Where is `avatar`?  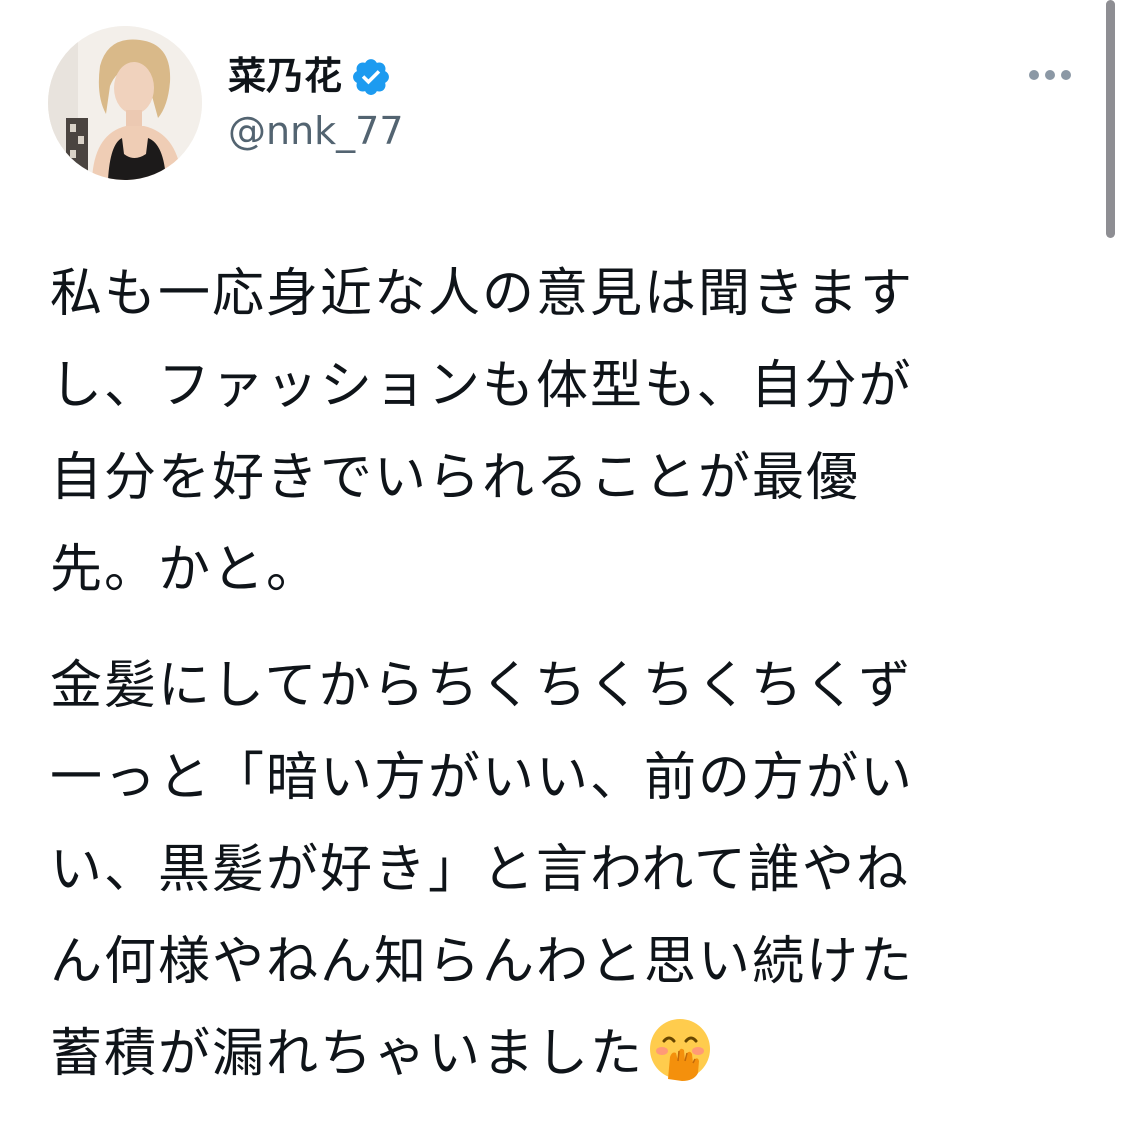 avatar is located at coordinates (125, 103).